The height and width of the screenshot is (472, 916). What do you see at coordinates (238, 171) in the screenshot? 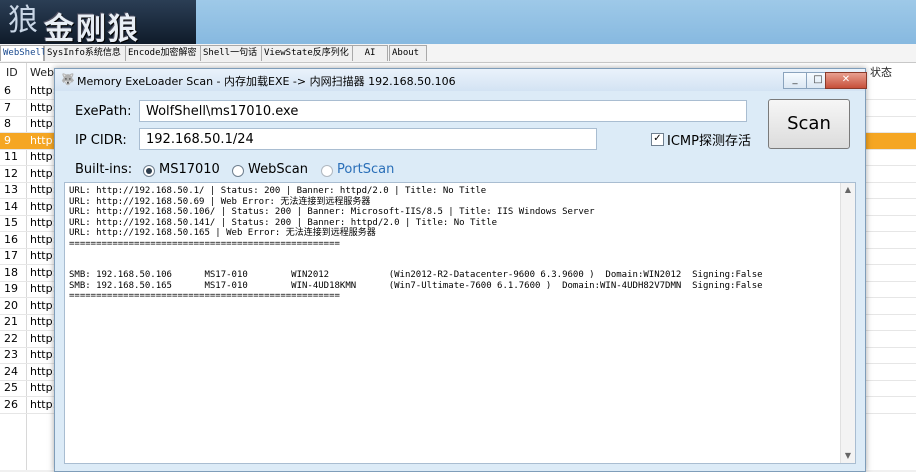
I see `webscan-radio` at bounding box center [238, 171].